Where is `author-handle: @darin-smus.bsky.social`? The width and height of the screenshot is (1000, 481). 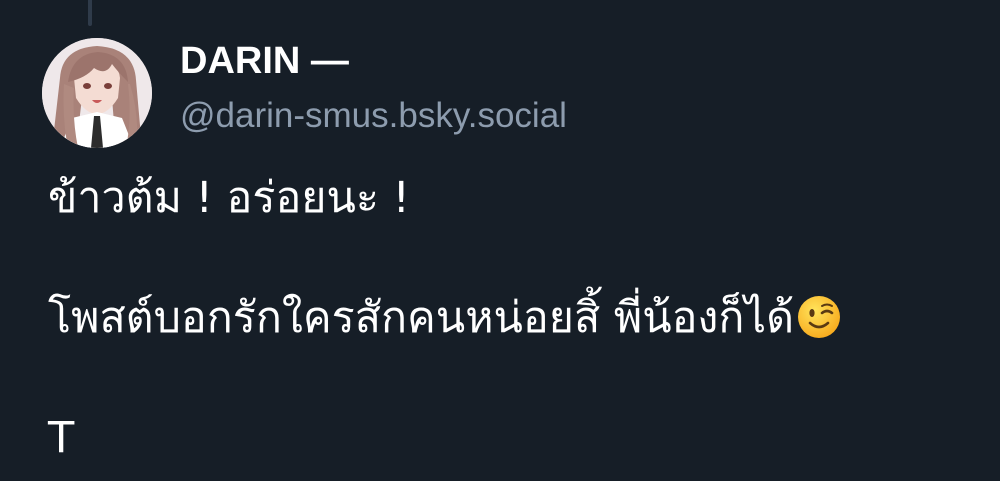
author-handle: @darin-smus.bsky.social is located at coordinates (373, 116).